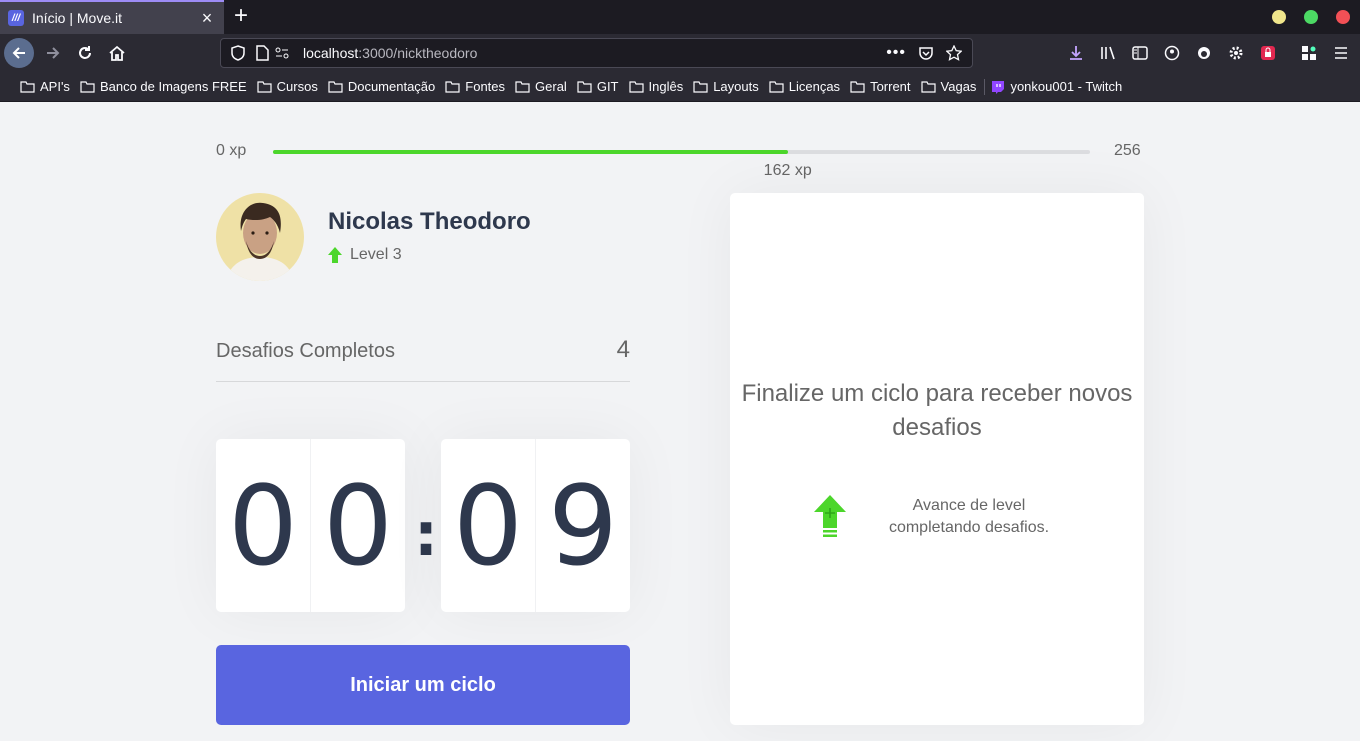 The width and height of the screenshot is (1360, 741). I want to click on bookmark-label: Banco de Imagens FREE, so click(173, 86).